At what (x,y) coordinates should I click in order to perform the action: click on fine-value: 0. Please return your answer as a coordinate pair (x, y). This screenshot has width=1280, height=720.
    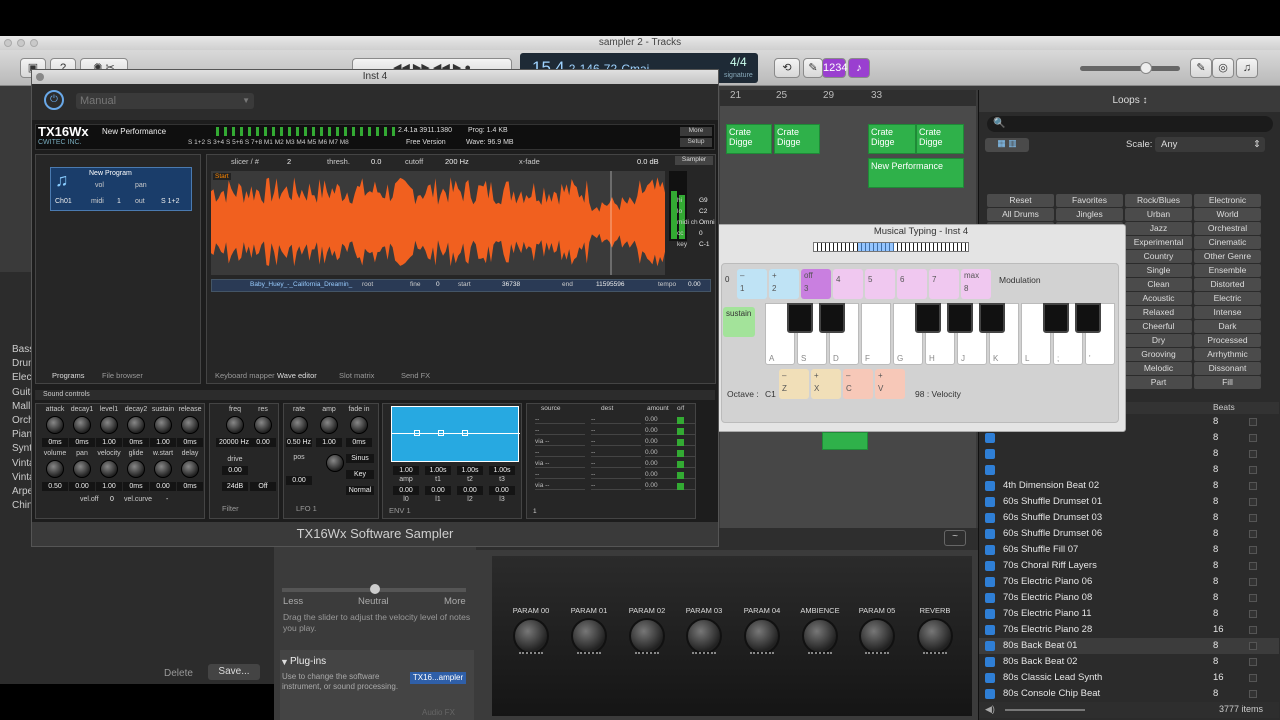
    Looking at the image, I should click on (438, 284).